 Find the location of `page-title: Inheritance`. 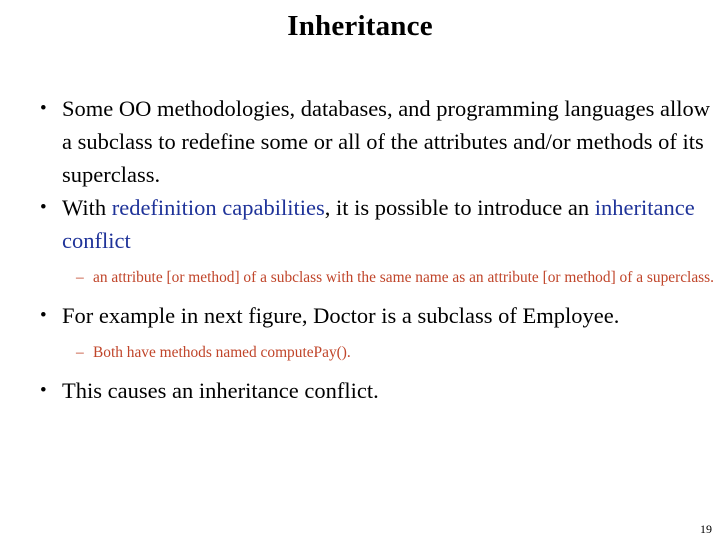

page-title: Inheritance is located at coordinates (360, 26).